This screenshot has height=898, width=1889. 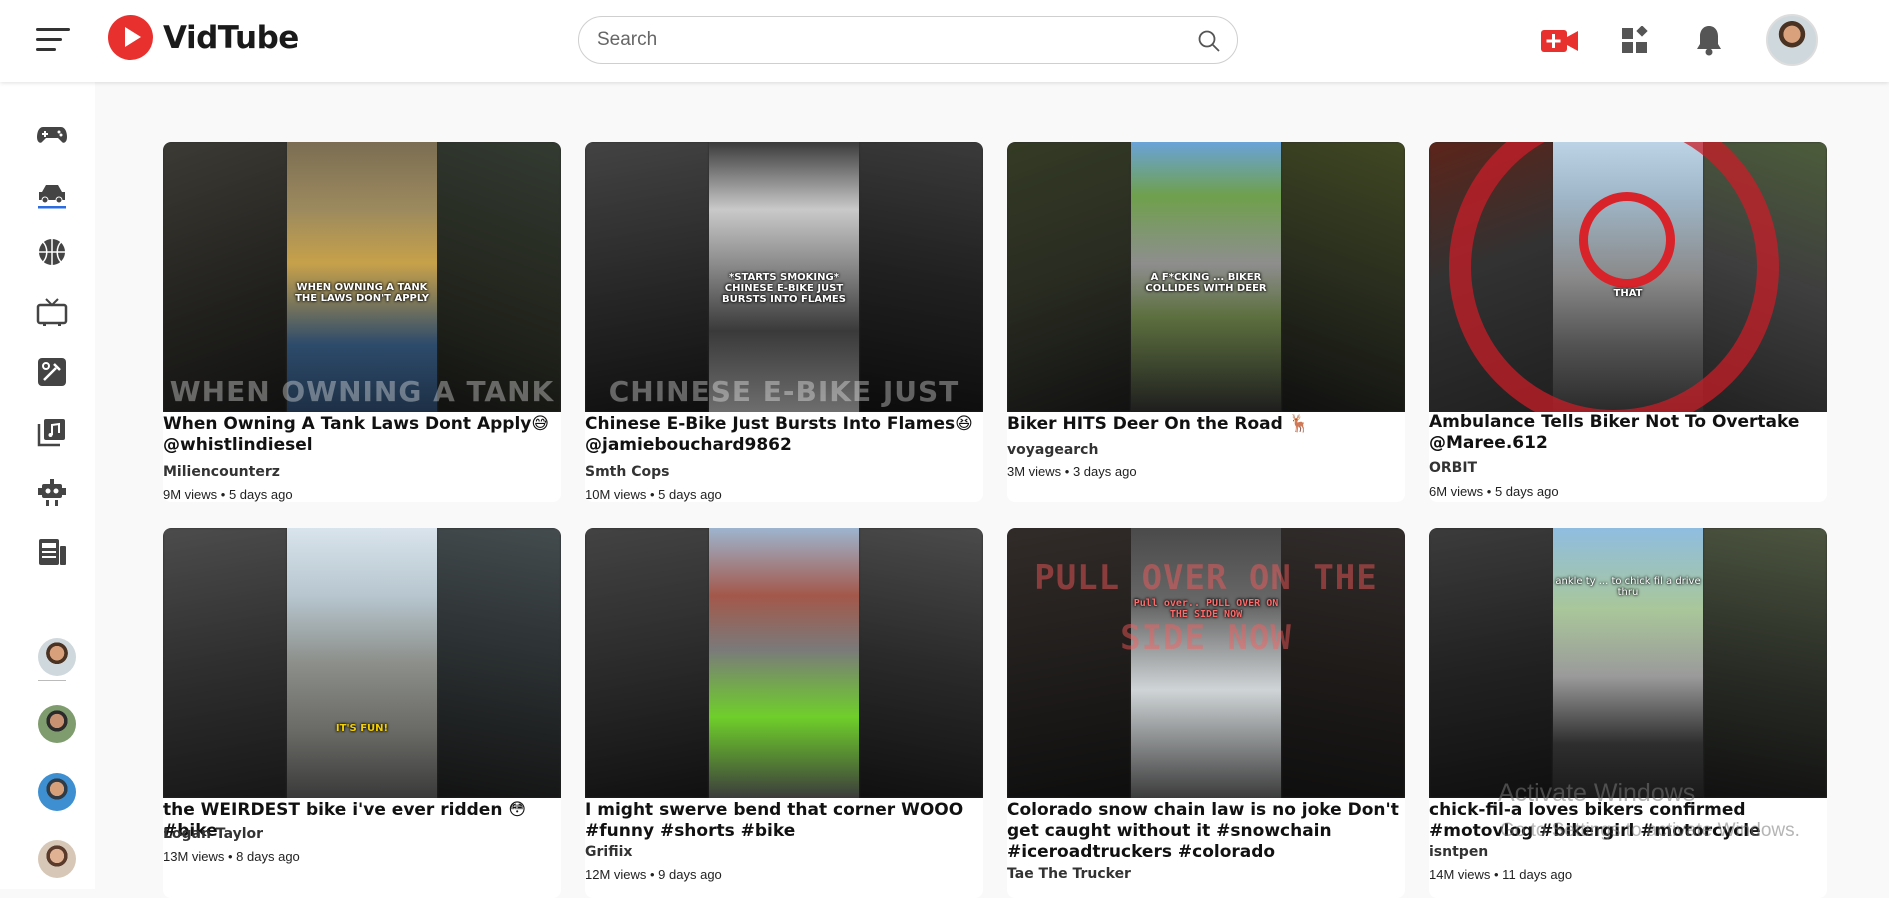 What do you see at coordinates (1635, 41) in the screenshot?
I see `apps-icon` at bounding box center [1635, 41].